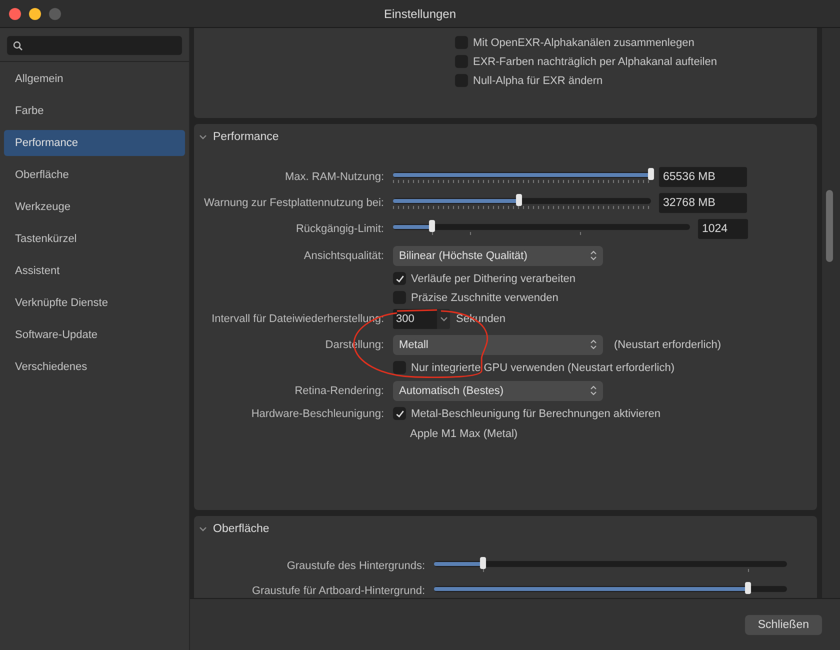 The width and height of the screenshot is (840, 650). Describe the element at coordinates (484, 298) in the screenshot. I see `checkbox-label: Präzise Zuschnitte verwenden` at that location.